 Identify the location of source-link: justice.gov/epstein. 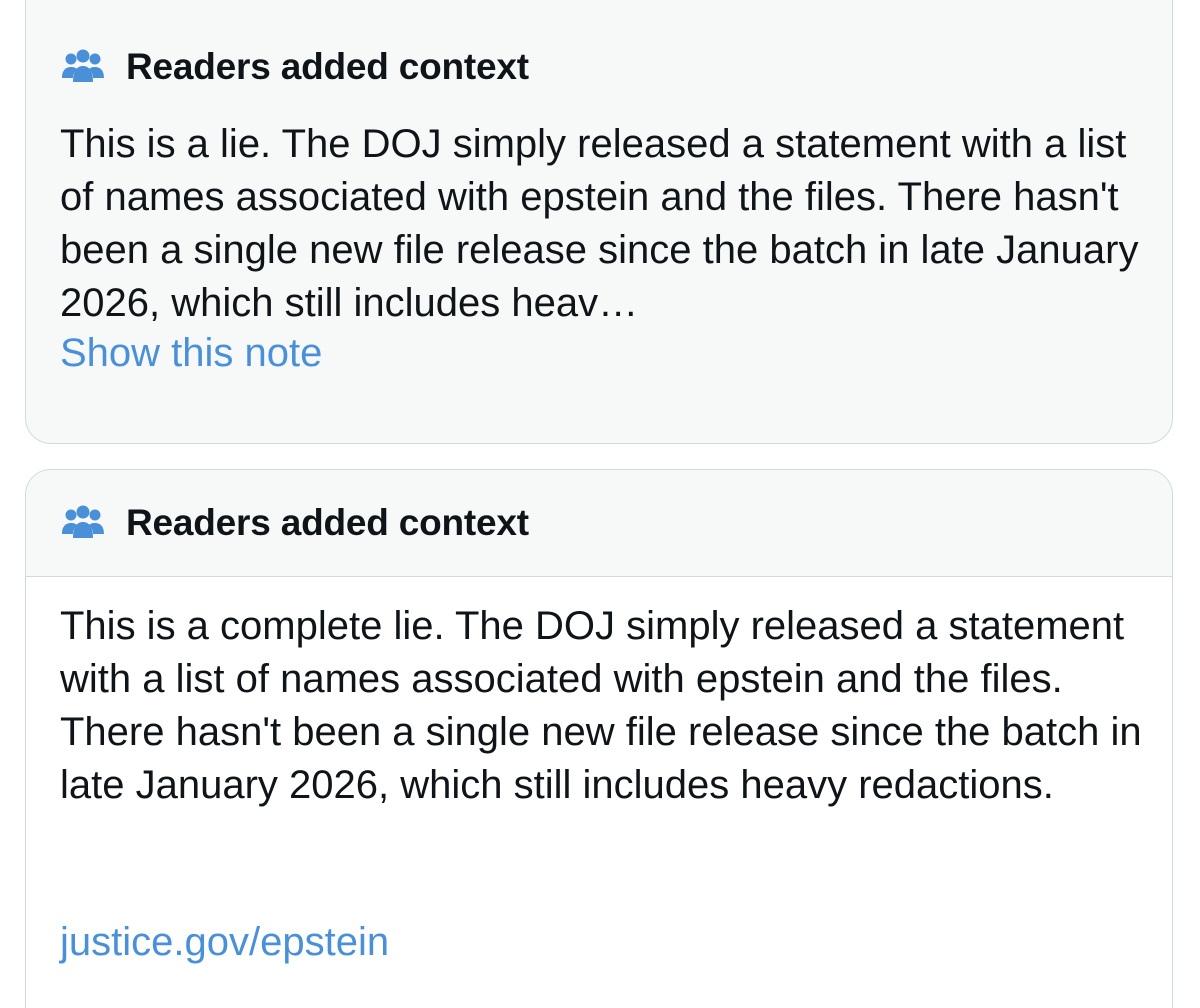
(224, 942).